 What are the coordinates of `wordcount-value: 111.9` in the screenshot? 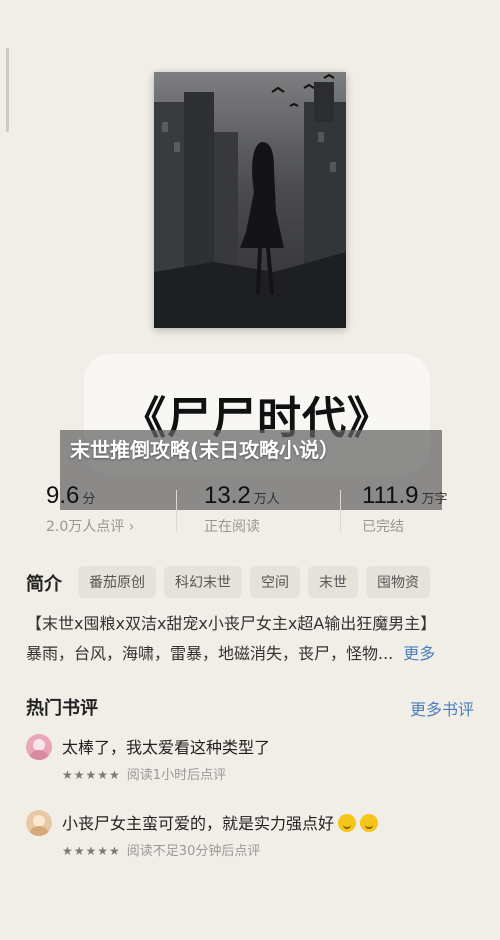 It's located at (390, 495).